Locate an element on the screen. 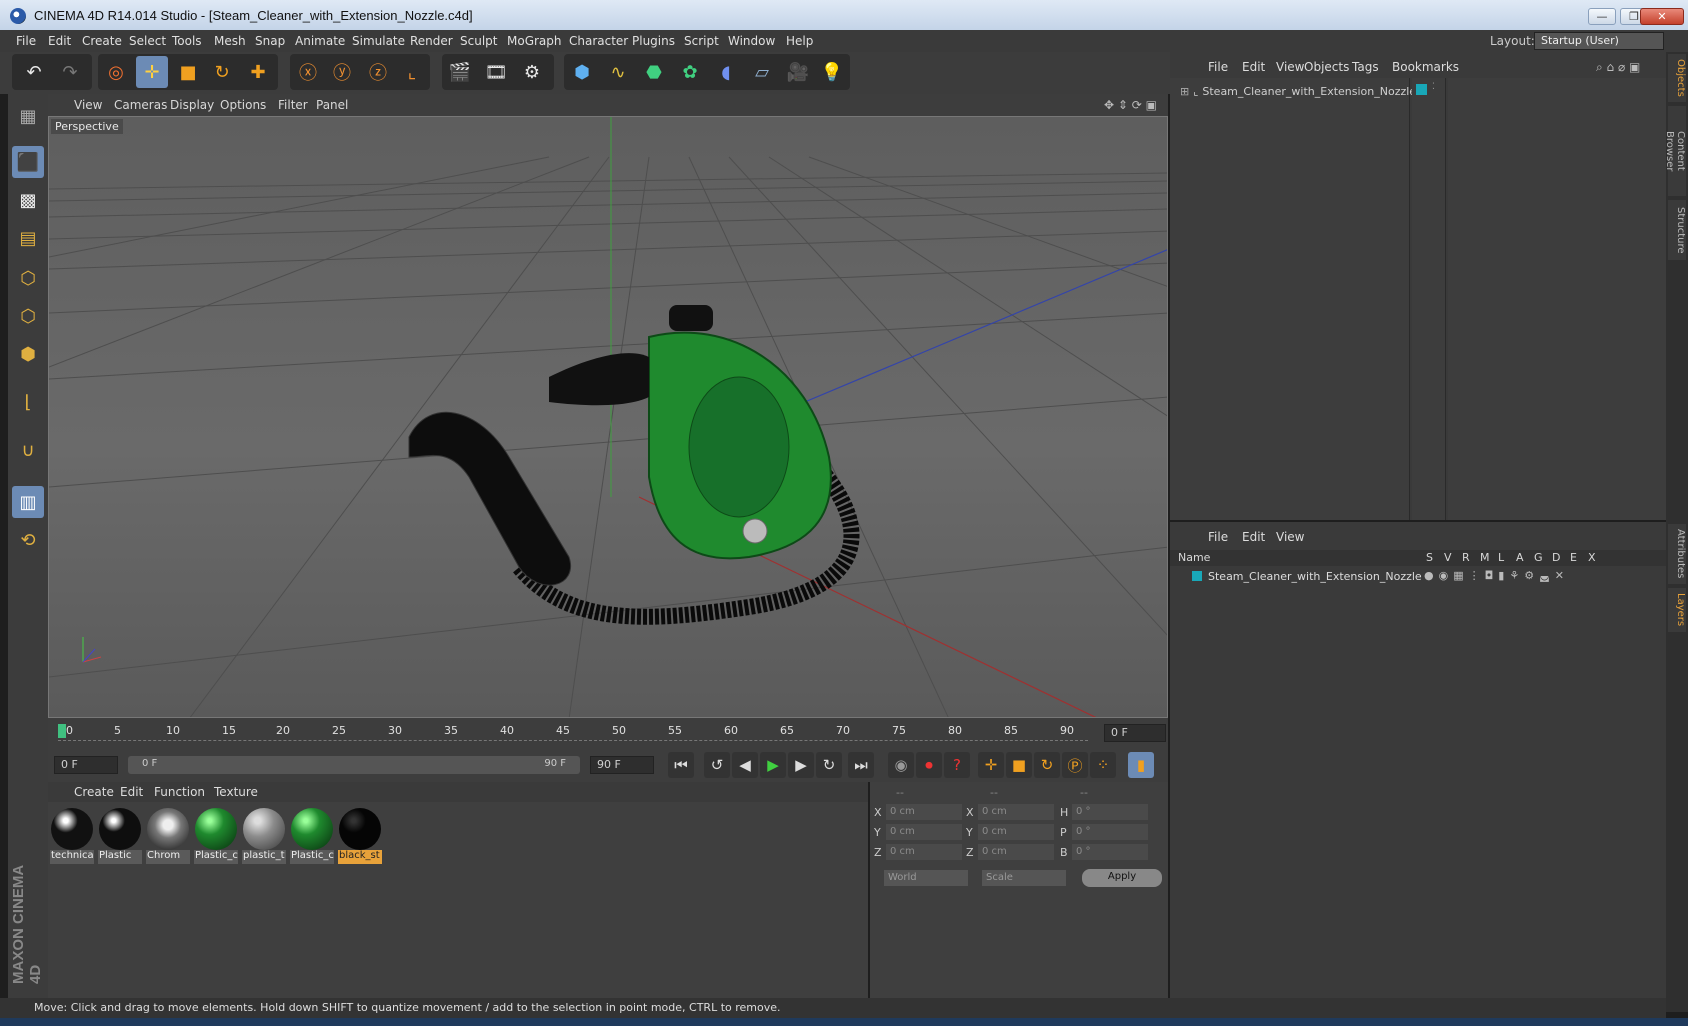 The height and width of the screenshot is (1026, 1688). obj-menu-tags: Tags is located at coordinates (1365, 67).